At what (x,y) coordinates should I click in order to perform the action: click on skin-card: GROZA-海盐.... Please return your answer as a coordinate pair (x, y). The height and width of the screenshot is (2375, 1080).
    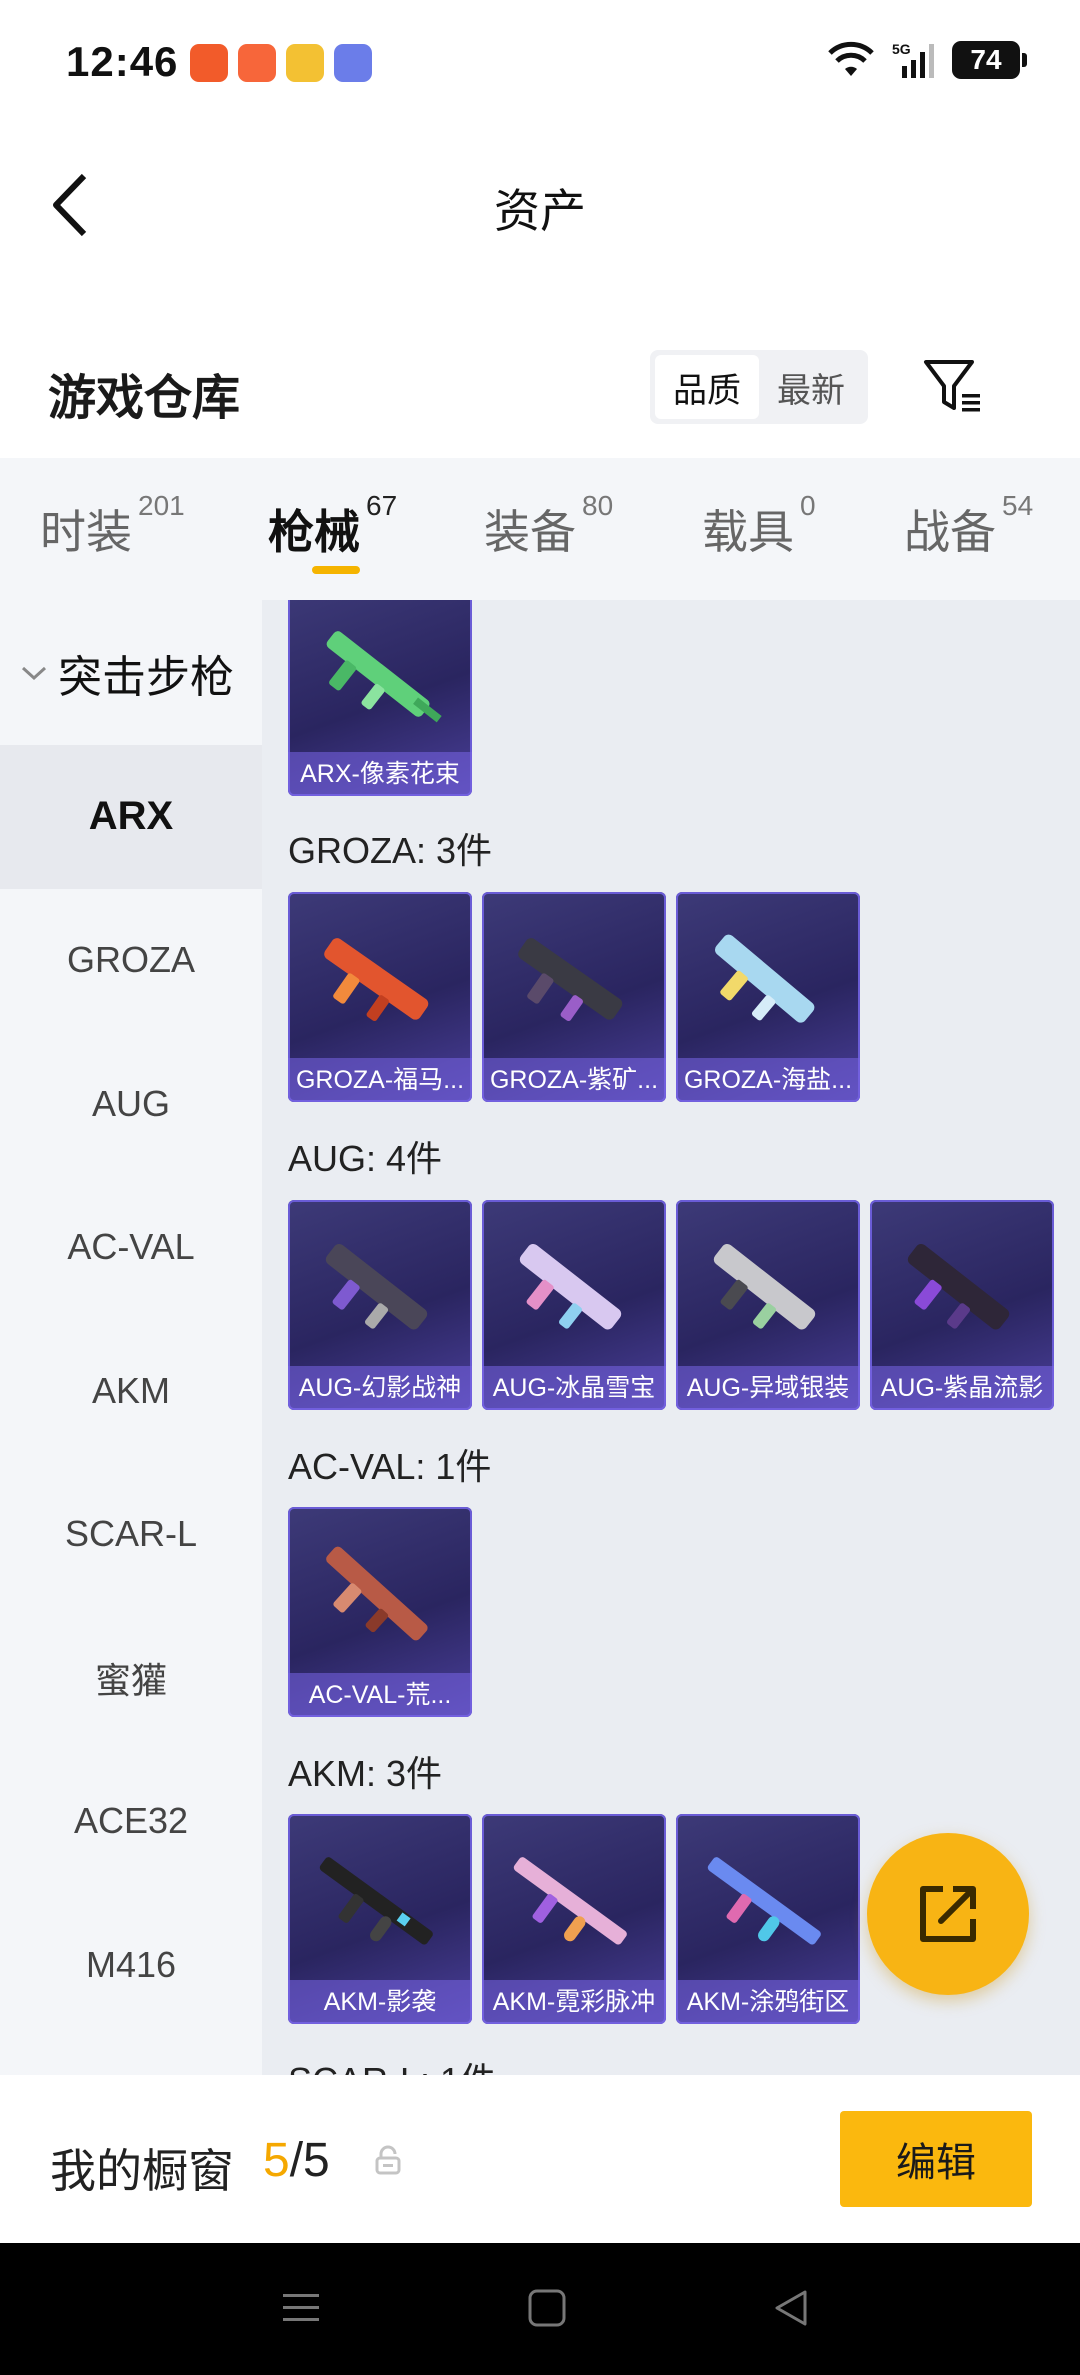
    Looking at the image, I should click on (768, 997).